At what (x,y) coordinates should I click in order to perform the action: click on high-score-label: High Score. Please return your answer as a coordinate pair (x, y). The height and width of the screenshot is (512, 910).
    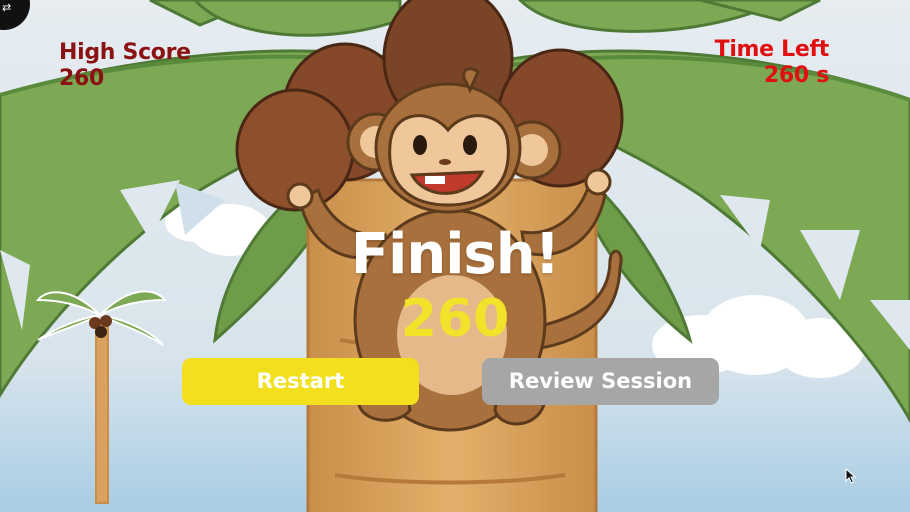
    Looking at the image, I should click on (125, 52).